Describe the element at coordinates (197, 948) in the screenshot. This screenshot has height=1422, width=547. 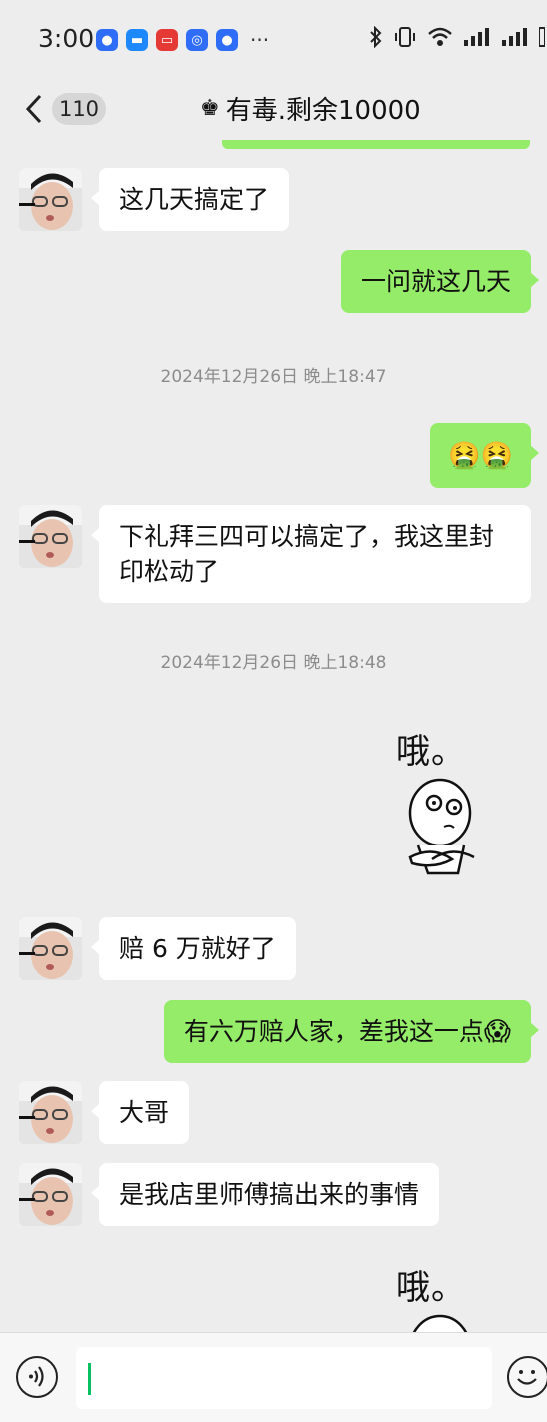
I see `message-text: 赔 6 万就好了` at that location.